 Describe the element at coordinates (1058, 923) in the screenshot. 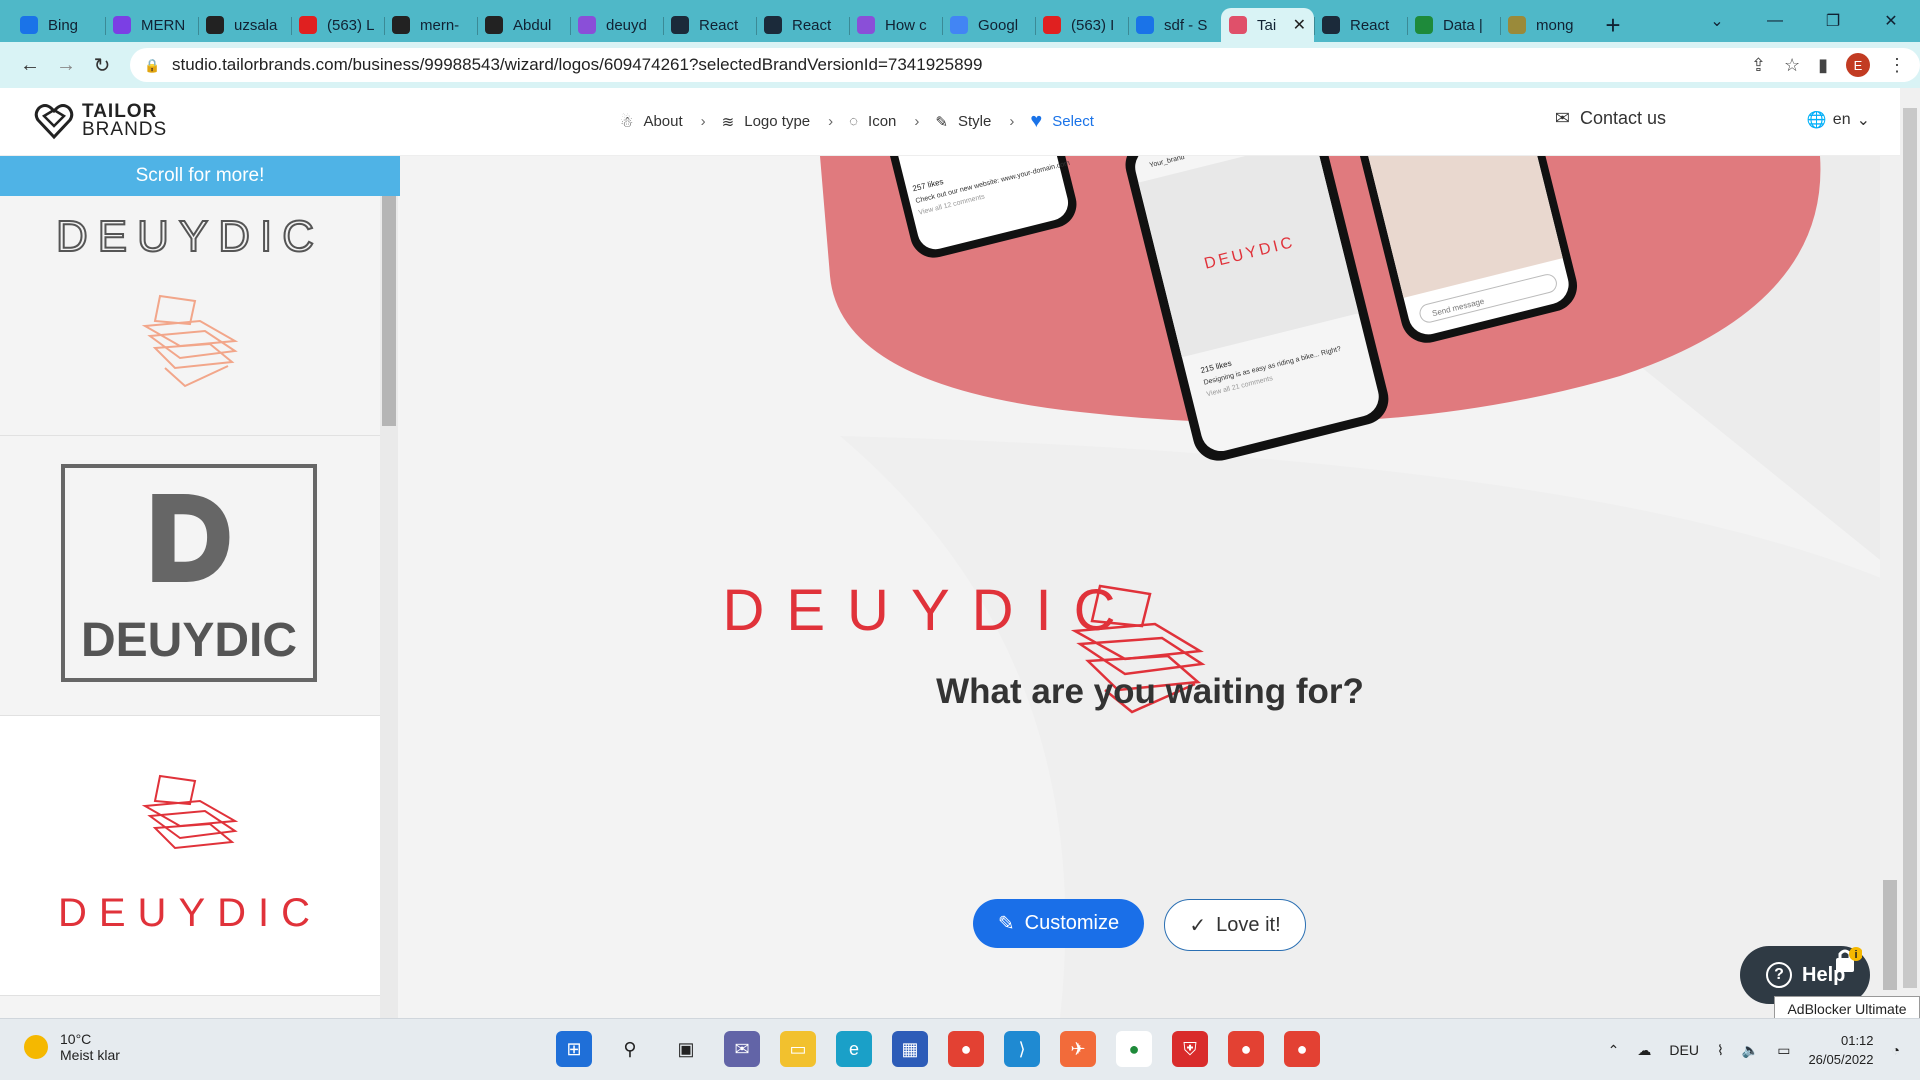

I see `customize-button: ✎ Customize` at that location.